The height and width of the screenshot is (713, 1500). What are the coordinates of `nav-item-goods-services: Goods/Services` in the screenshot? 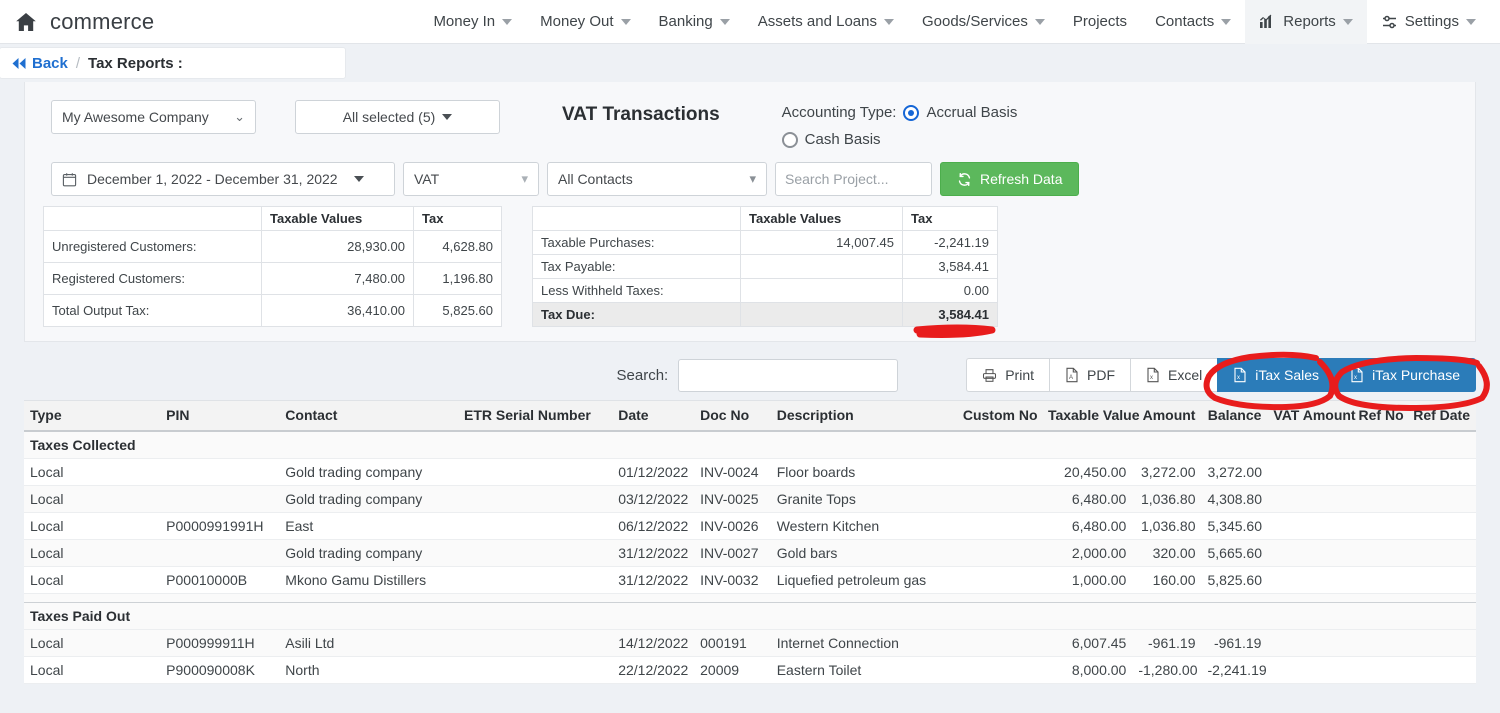 It's located at (983, 22).